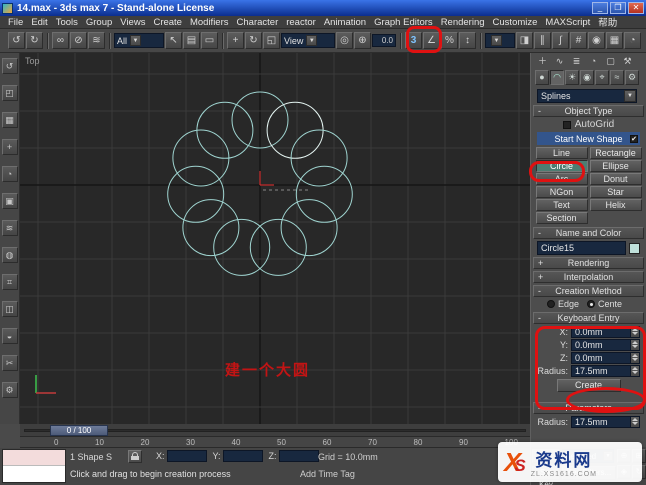 The height and width of the screenshot is (485, 646). Describe the element at coordinates (99, 22) in the screenshot. I see `menu-group: Group` at that location.